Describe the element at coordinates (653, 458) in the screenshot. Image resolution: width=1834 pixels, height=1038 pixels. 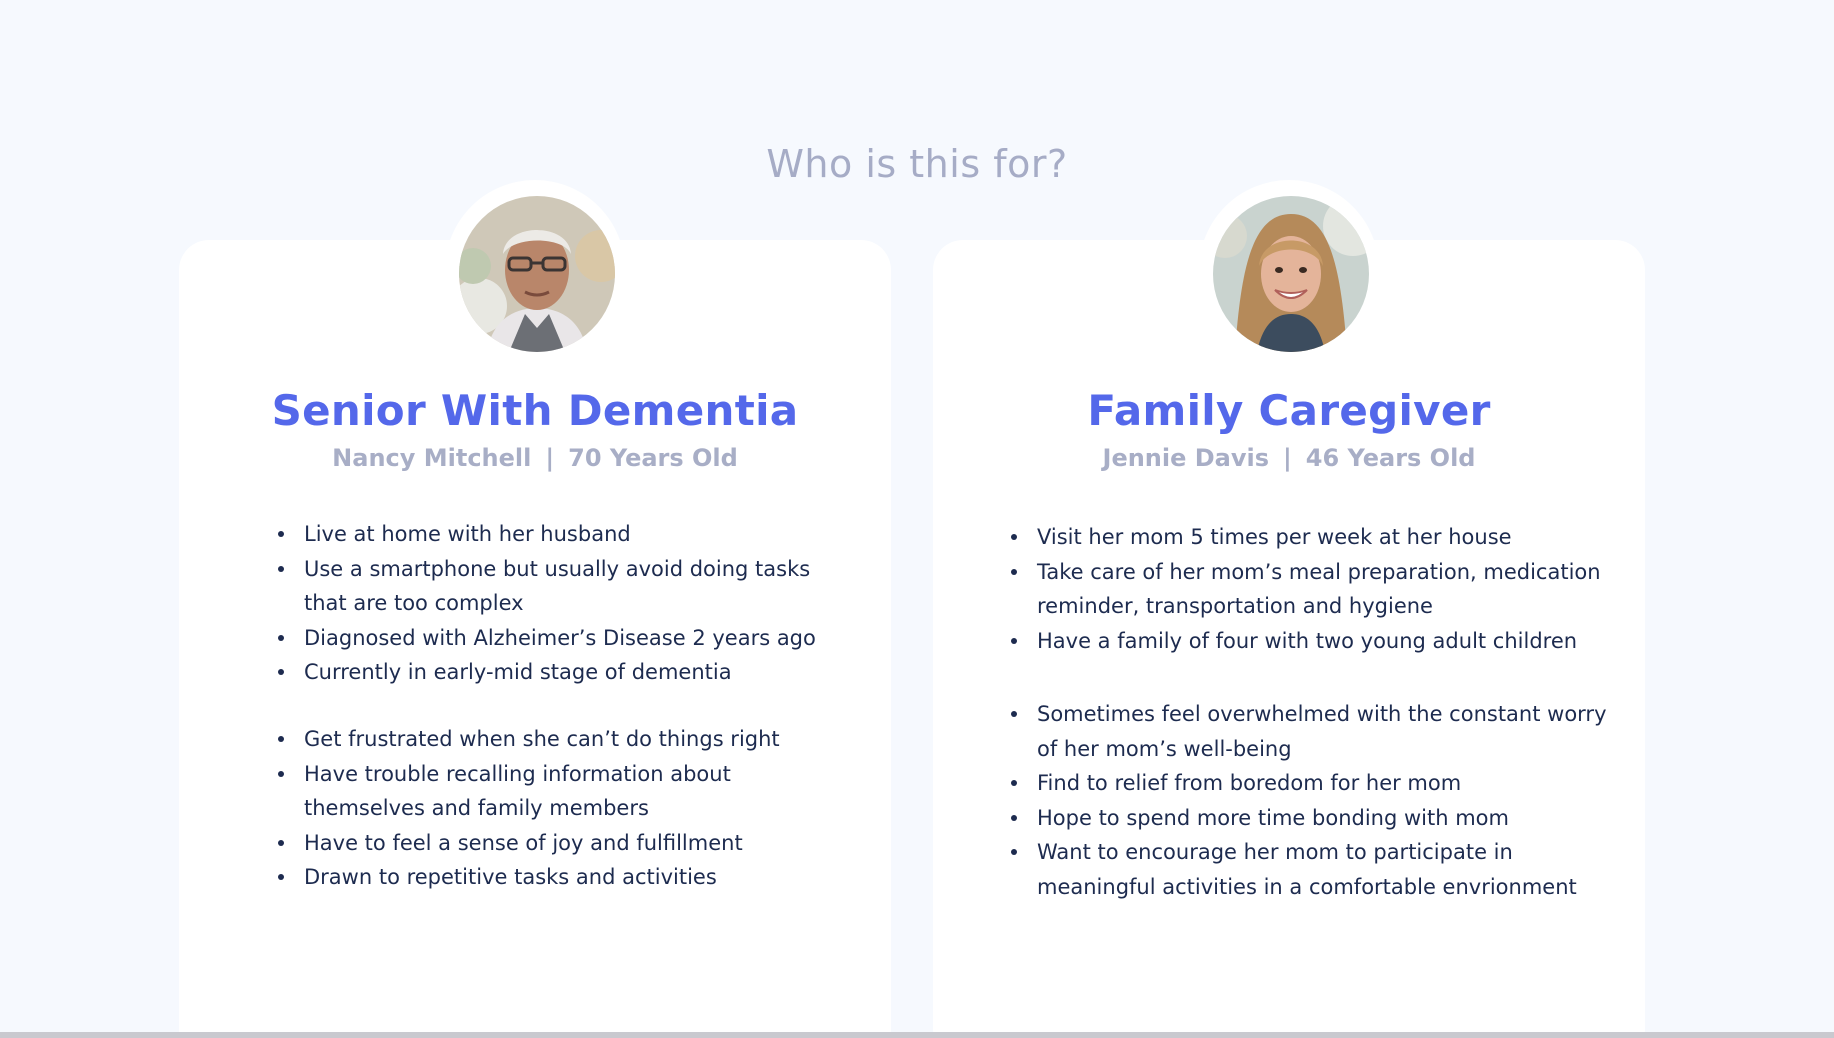
I see `persona-age: 70 Years Old` at that location.